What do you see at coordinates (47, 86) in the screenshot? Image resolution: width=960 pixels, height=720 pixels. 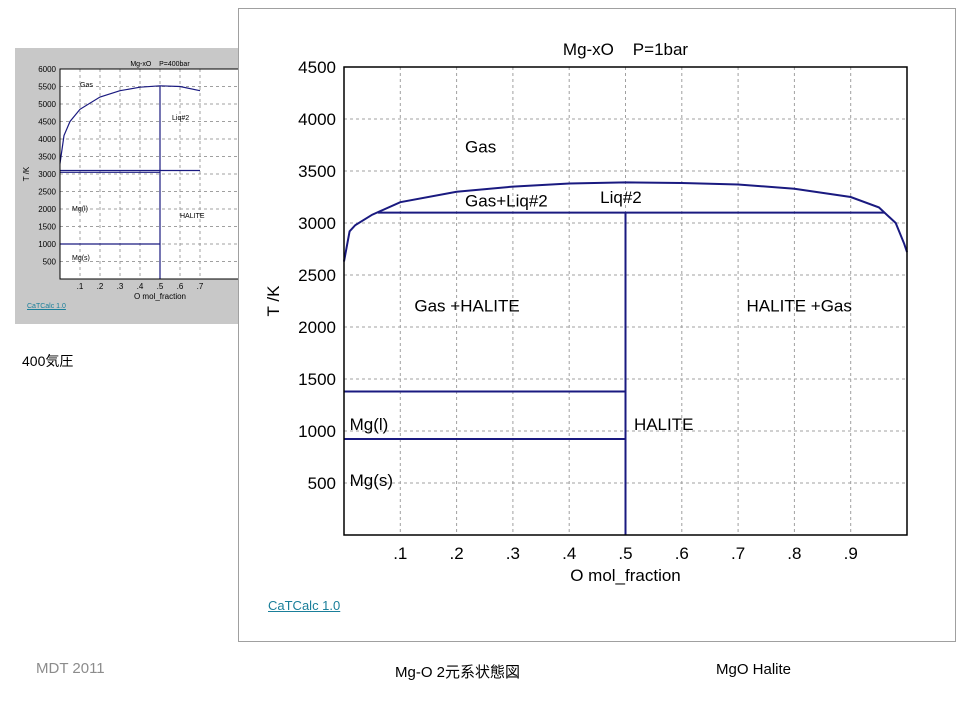 I see `y-tick-label: 5500` at bounding box center [47, 86].